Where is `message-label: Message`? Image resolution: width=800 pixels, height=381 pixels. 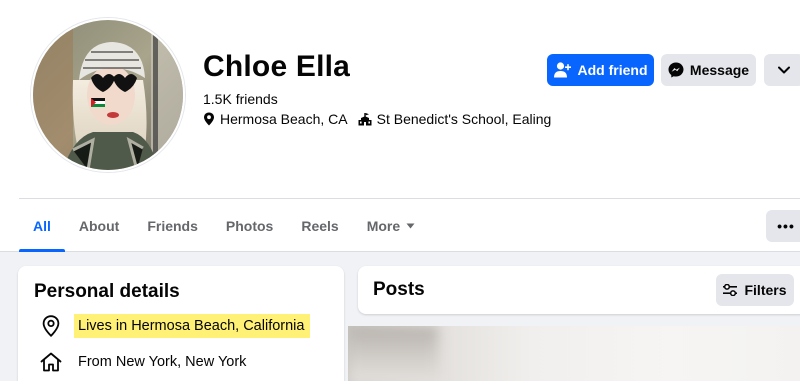
message-label: Message is located at coordinates (719, 70).